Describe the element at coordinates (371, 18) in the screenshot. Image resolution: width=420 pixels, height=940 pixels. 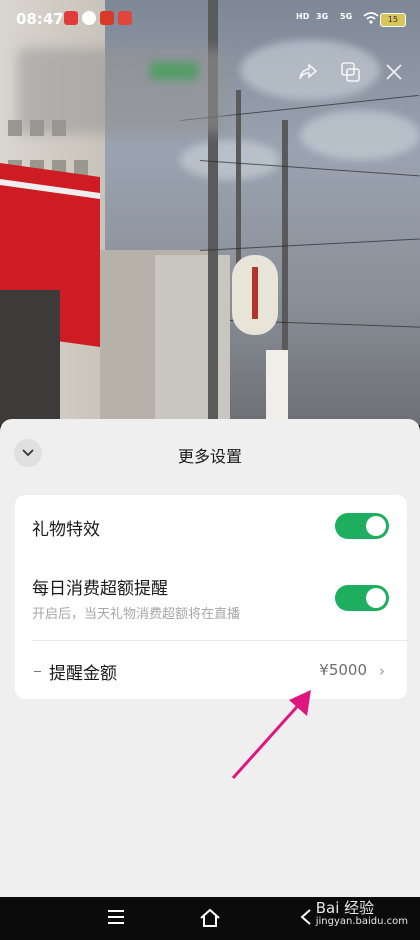
I see `wifi-icon` at that location.